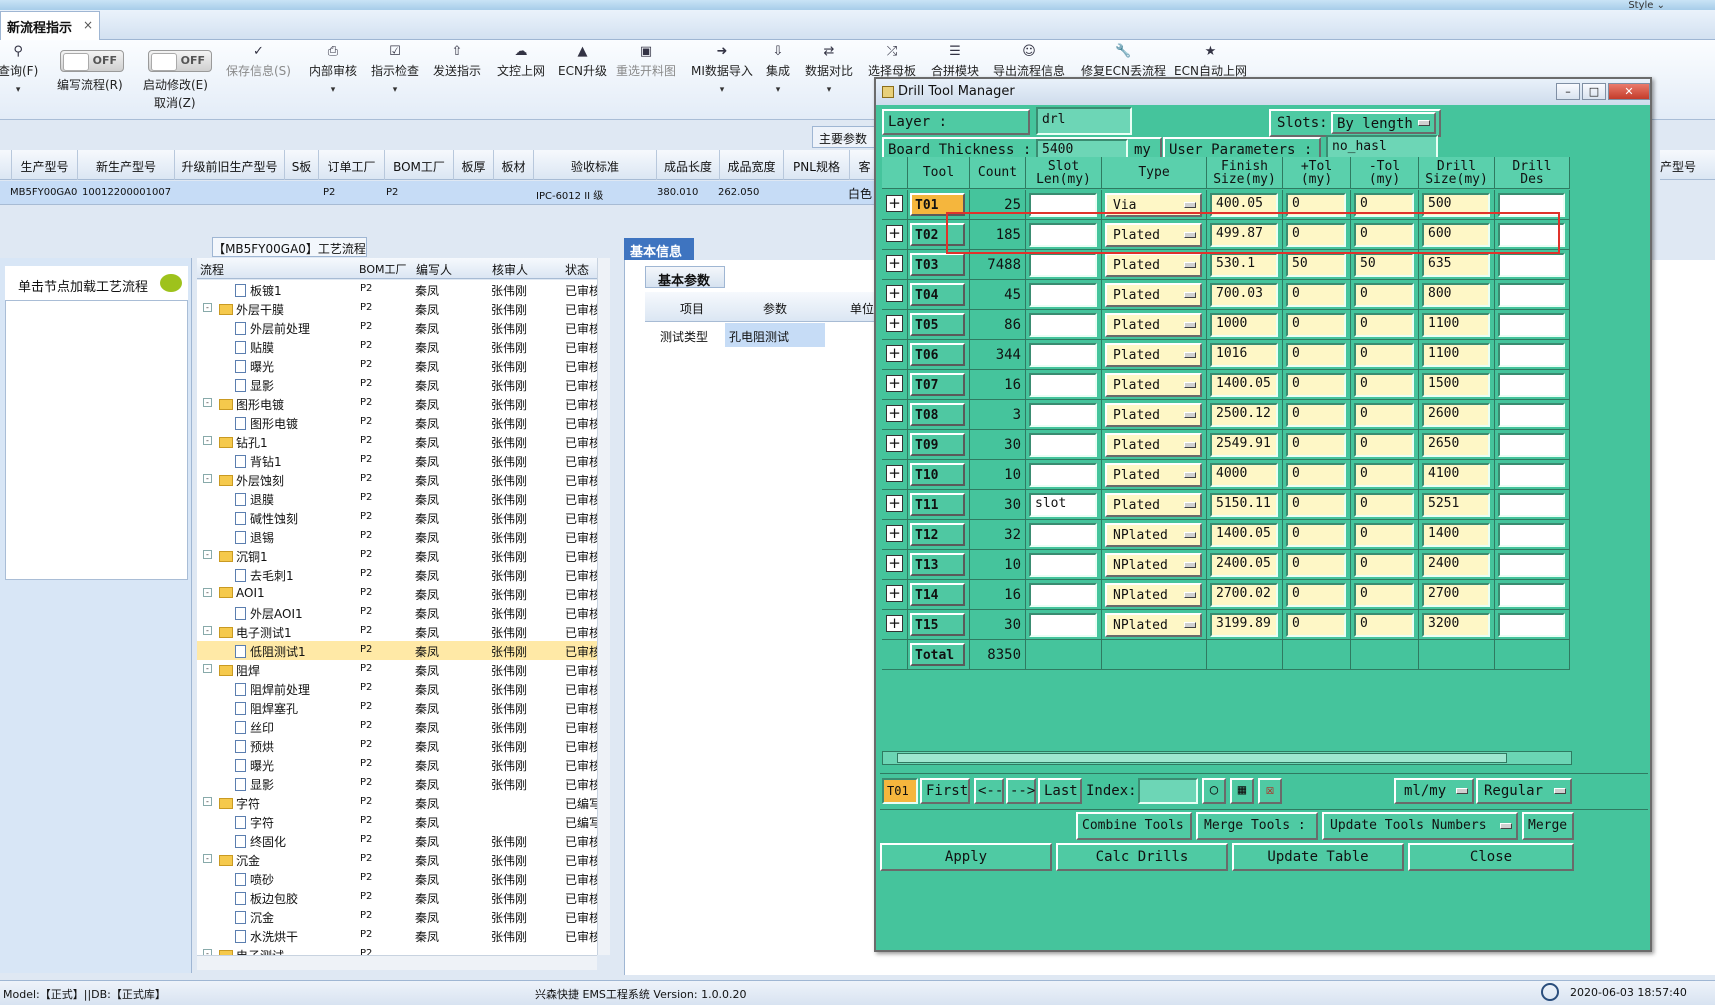  Describe the element at coordinates (1532, 173) in the screenshot. I see `table-header-cell: Drill Des` at that location.